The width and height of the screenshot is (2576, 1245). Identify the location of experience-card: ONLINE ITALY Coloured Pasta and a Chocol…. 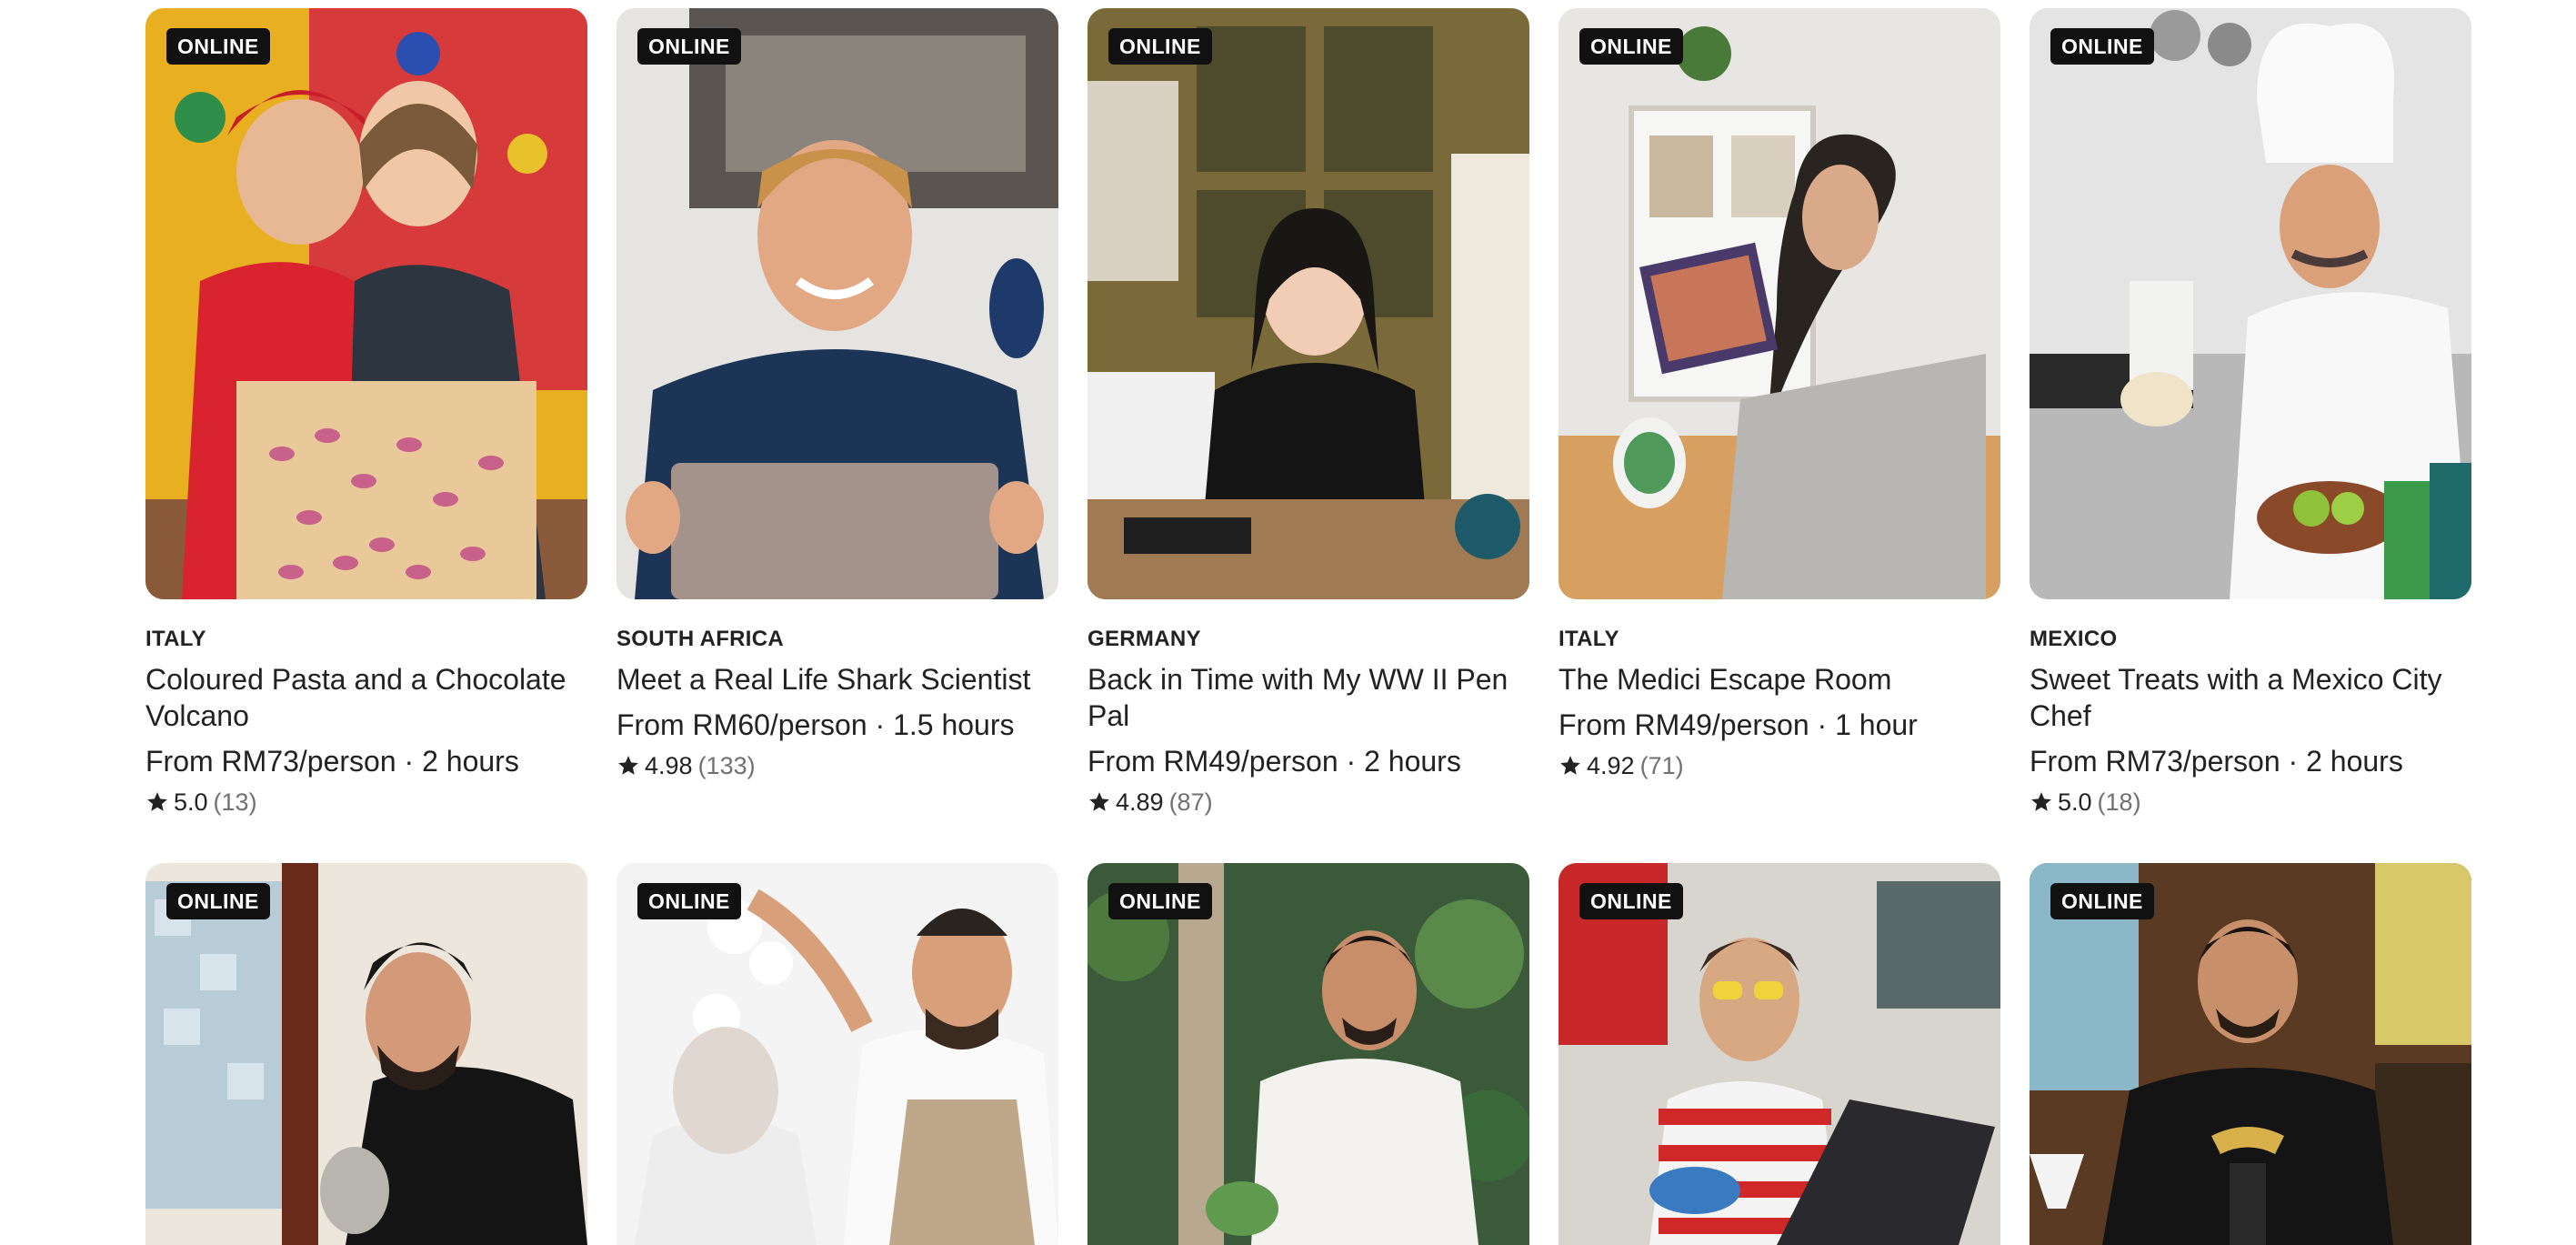
(366, 413).